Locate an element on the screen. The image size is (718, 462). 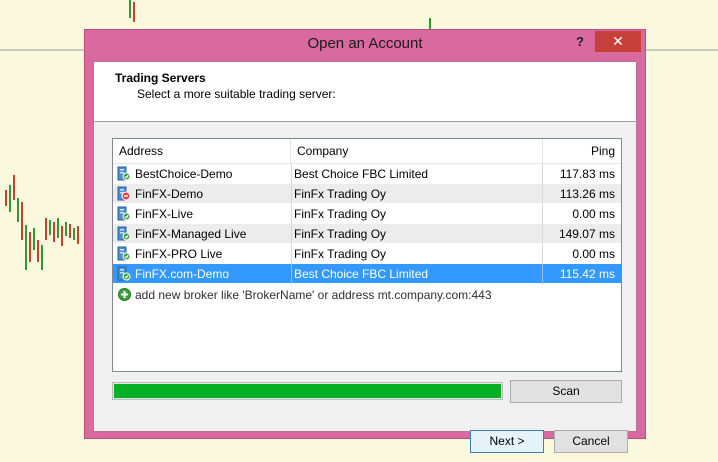
header-title: Trading Servers is located at coordinates (160, 78).